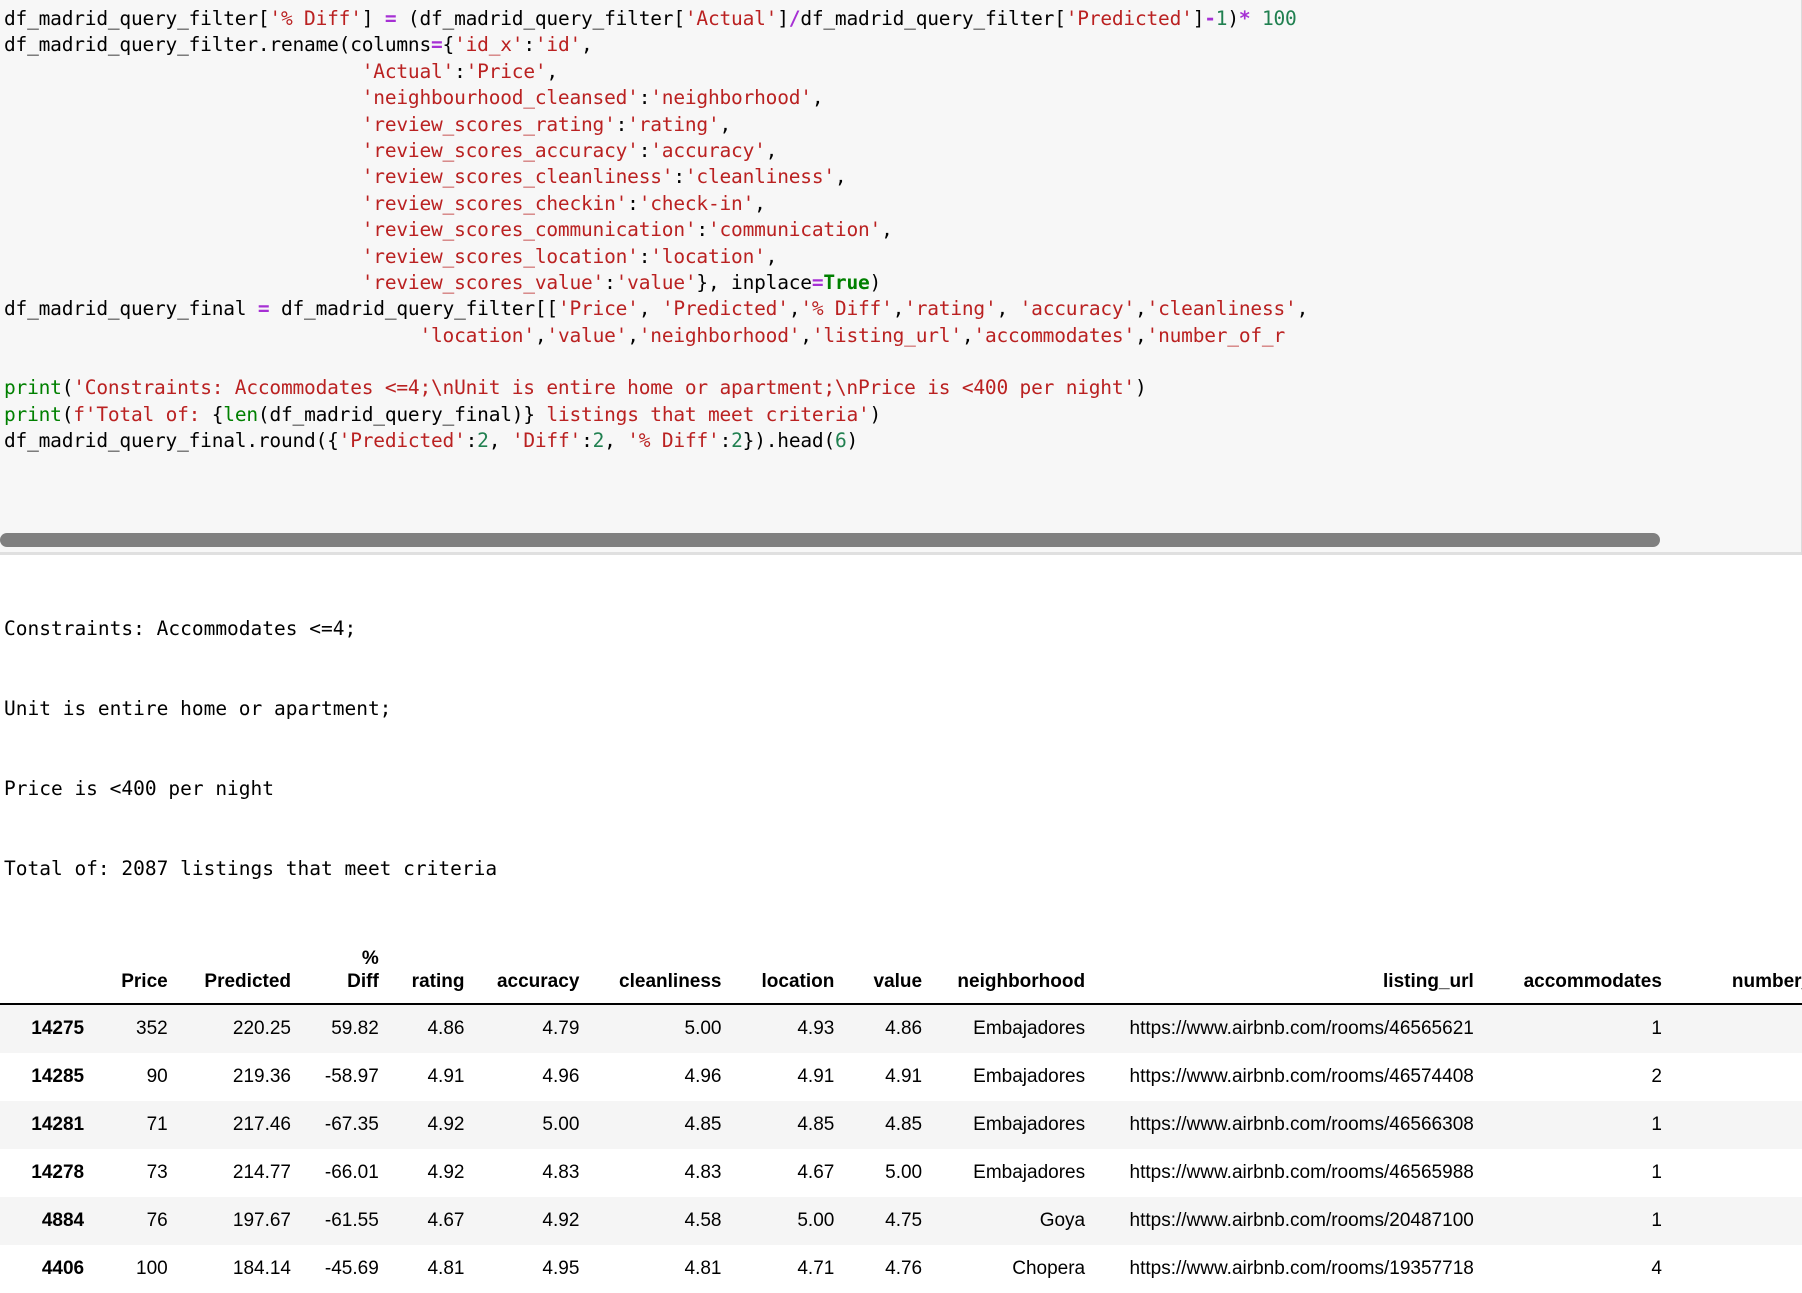 The height and width of the screenshot is (1293, 1802). I want to click on cell-predicted: 219.36, so click(262, 1076).